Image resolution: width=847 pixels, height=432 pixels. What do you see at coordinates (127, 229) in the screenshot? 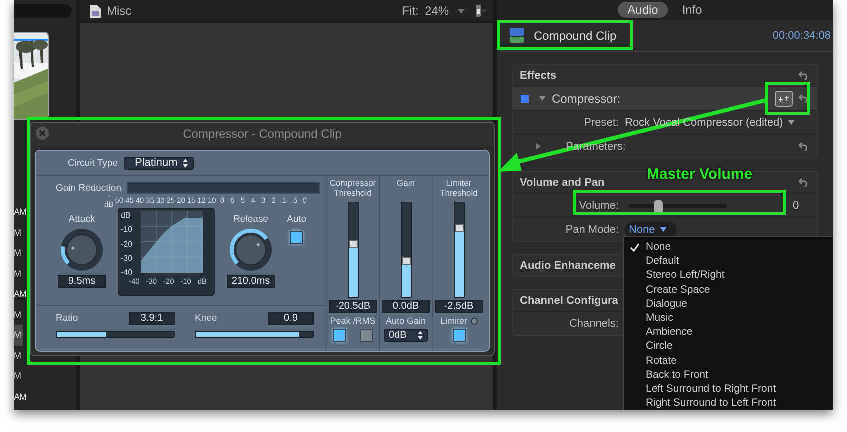
I see `graph-axis-label: -10` at bounding box center [127, 229].